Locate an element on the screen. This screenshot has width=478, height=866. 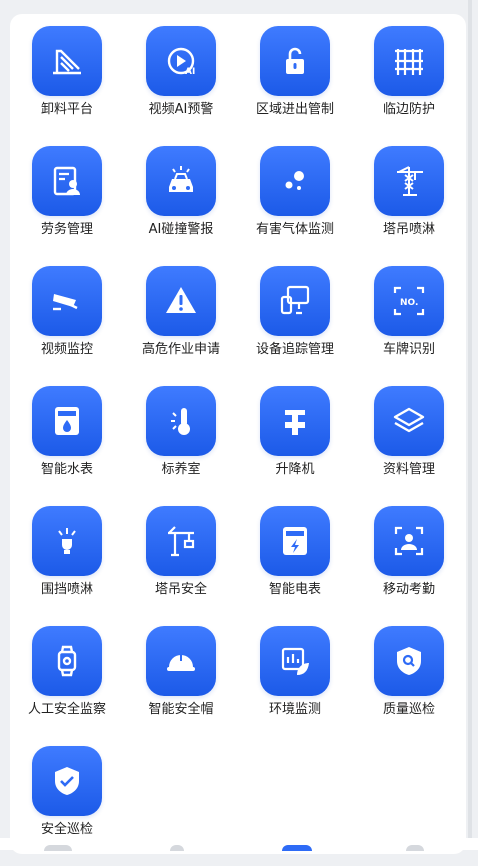
tile-label: 有害气体监测 is located at coordinates (294, 229).